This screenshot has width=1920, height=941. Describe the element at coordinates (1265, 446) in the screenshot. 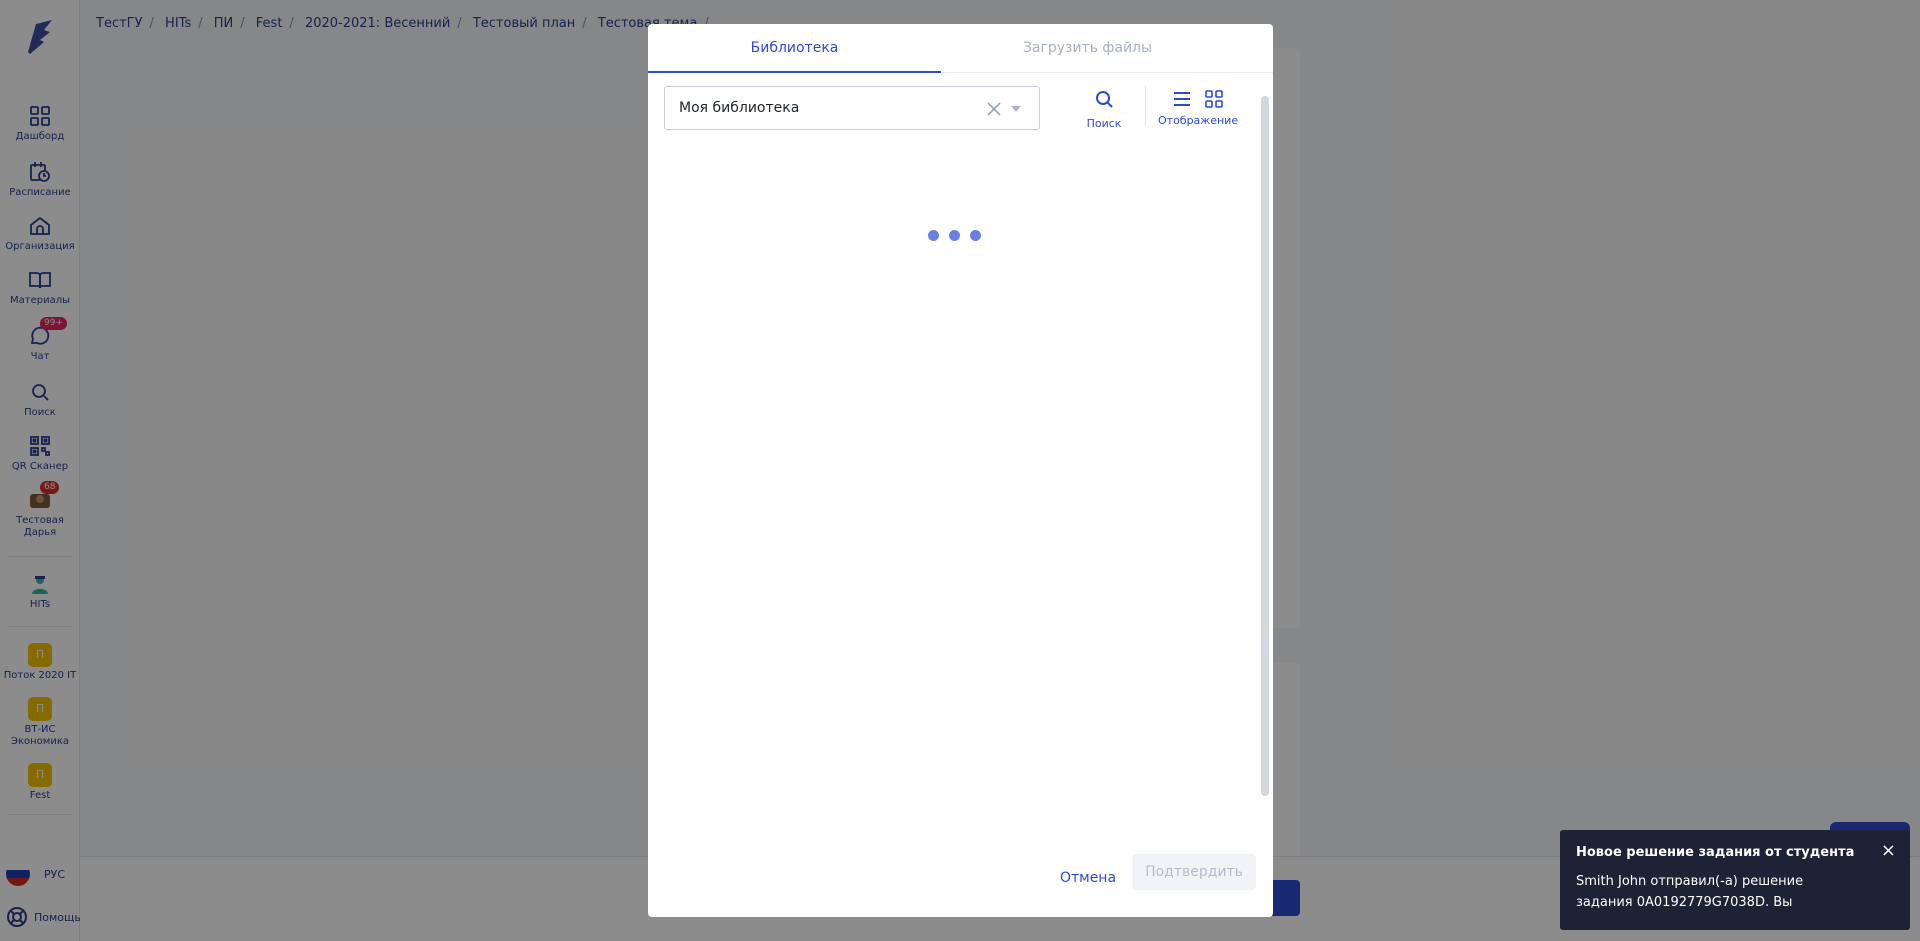

I see `modal-scrollbar` at that location.